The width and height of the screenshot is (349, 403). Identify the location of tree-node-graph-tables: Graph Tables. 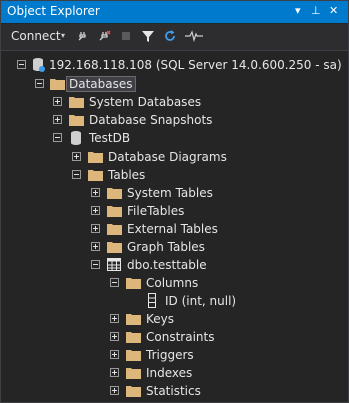
(174, 247).